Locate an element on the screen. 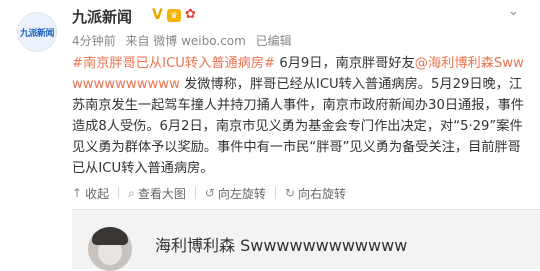  collapse-icon: ↑ is located at coordinates (77, 193).